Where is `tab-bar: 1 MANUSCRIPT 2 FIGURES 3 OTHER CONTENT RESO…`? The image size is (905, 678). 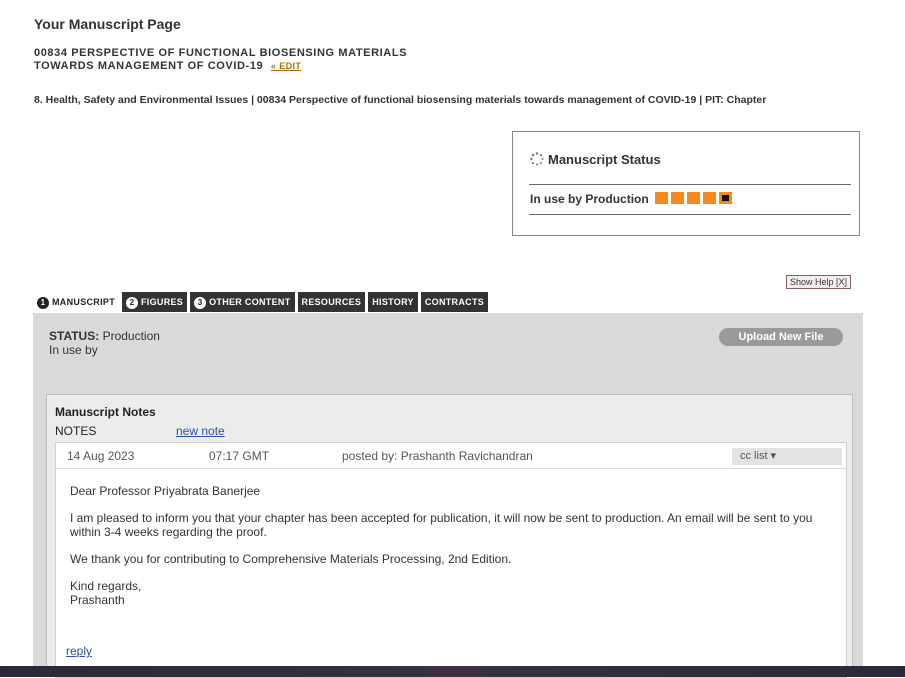
tab-bar: 1 MANUSCRIPT 2 FIGURES 3 OTHER CONTENT RESO… is located at coordinates (262, 302).